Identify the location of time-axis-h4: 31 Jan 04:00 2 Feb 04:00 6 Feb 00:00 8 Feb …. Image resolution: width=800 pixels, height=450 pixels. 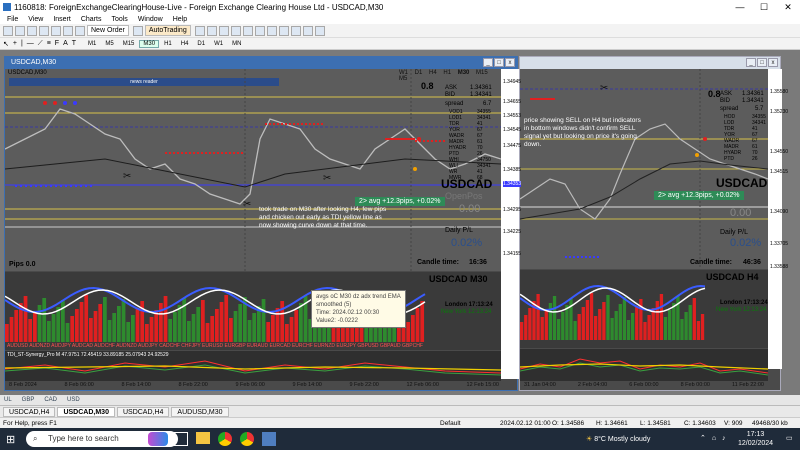
(644, 385).